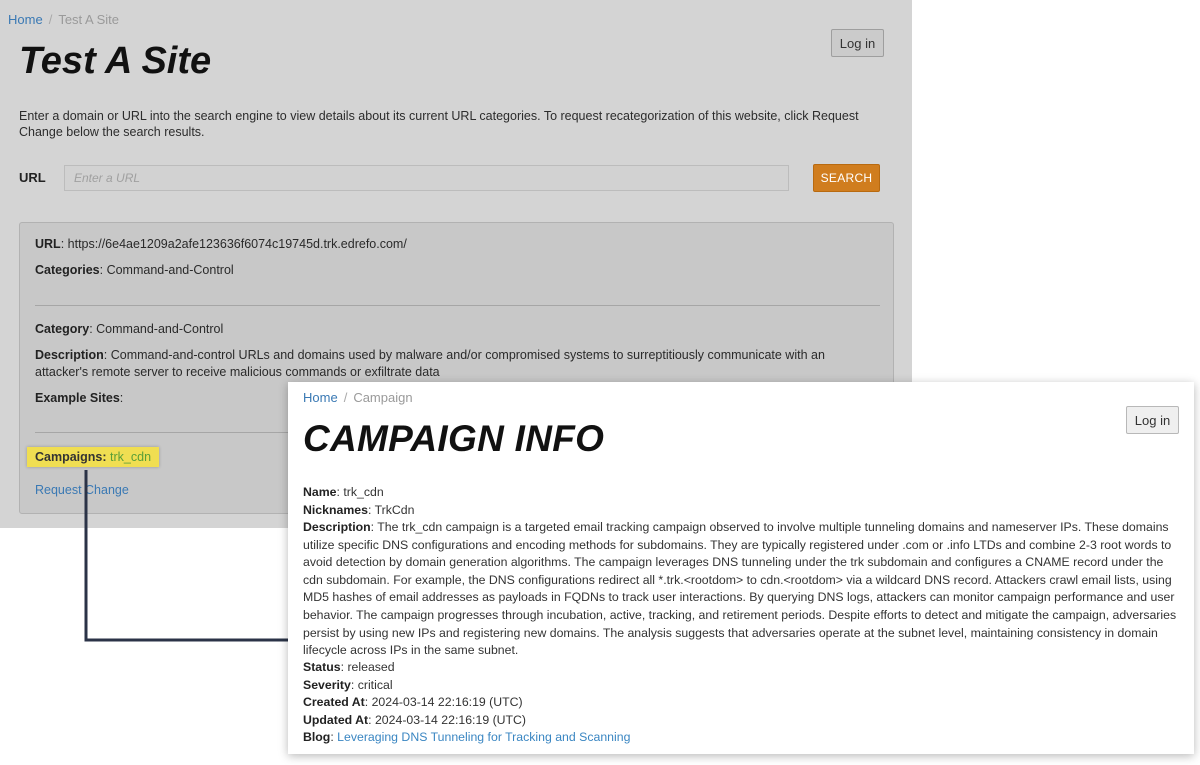 The width and height of the screenshot is (1200, 765). Describe the element at coordinates (320, 492) in the screenshot. I see `name-label: Name` at that location.